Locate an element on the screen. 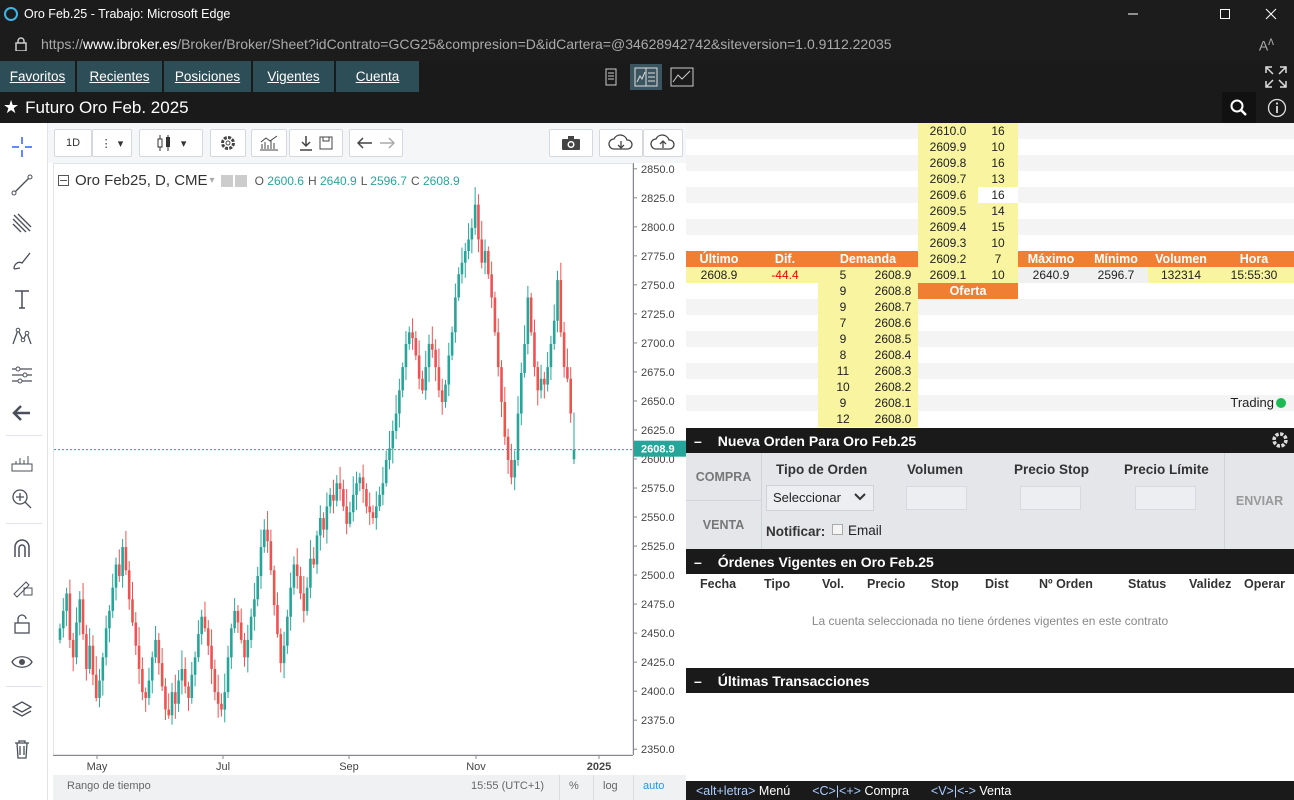 The width and height of the screenshot is (1294, 800). magnet-icon is located at coordinates (22, 549).